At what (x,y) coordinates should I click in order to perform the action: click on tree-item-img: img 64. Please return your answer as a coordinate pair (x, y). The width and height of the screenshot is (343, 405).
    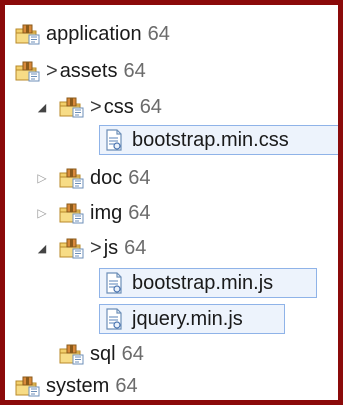
    Looking at the image, I should click on (104, 213).